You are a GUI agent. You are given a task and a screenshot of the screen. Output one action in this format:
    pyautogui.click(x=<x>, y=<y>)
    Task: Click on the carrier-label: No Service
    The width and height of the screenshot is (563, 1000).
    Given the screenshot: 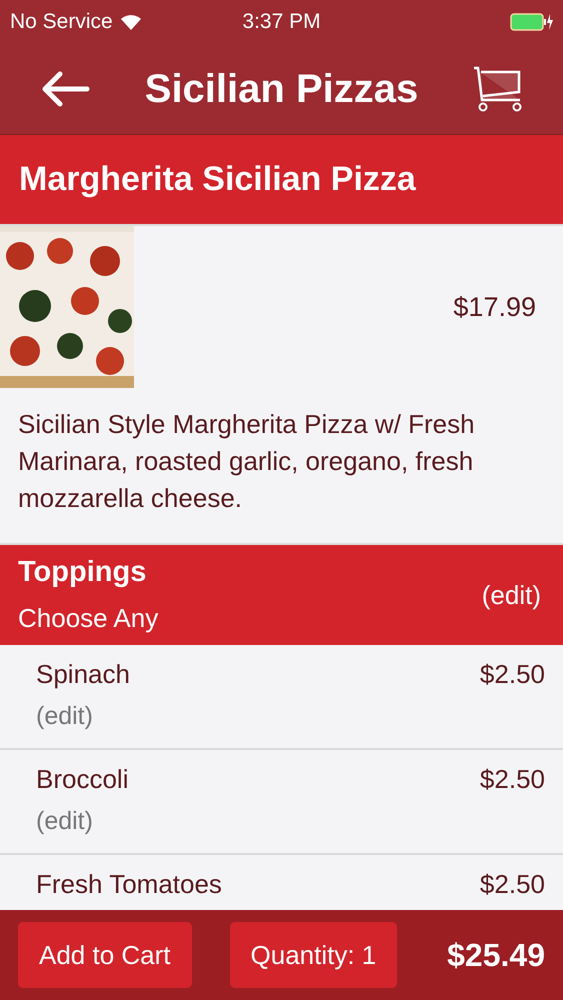 What is the action you would take?
    pyautogui.click(x=61, y=22)
    